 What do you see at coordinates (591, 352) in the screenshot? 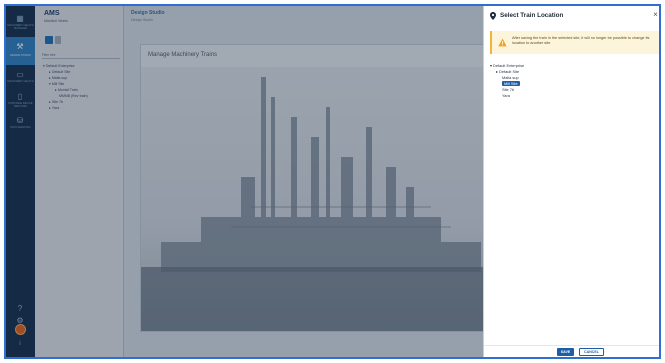
I see `cancel-button: CANCEL` at bounding box center [591, 352].